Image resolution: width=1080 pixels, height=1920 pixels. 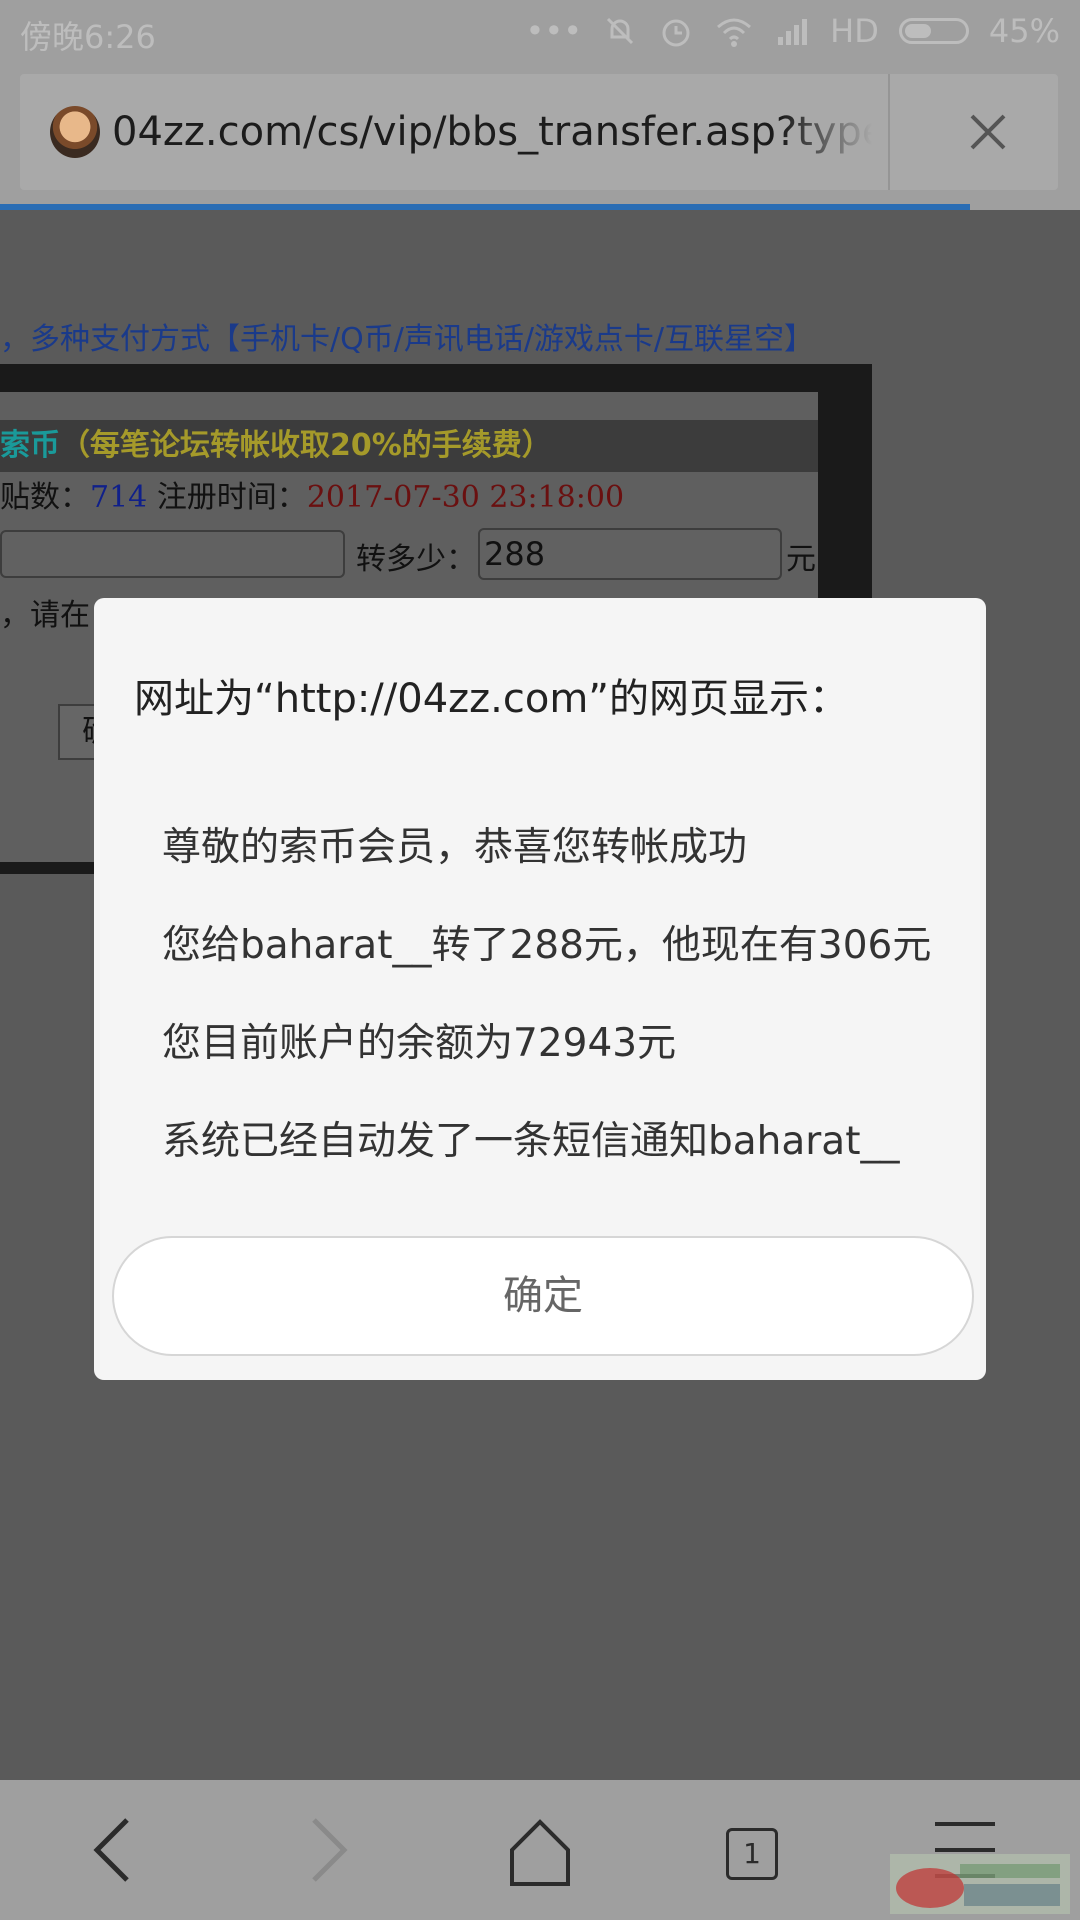 I want to click on status-bar: 傍晚6:26 ••• HD 45%, so click(x=540, y=31).